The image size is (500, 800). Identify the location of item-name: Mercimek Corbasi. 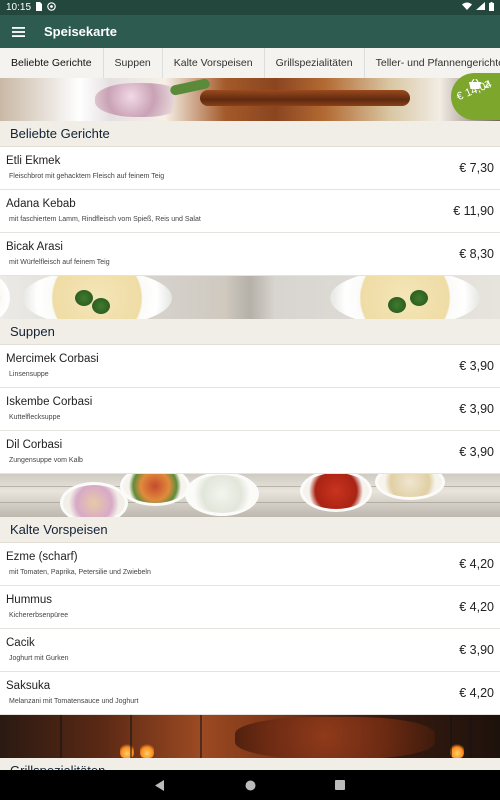
(52, 359).